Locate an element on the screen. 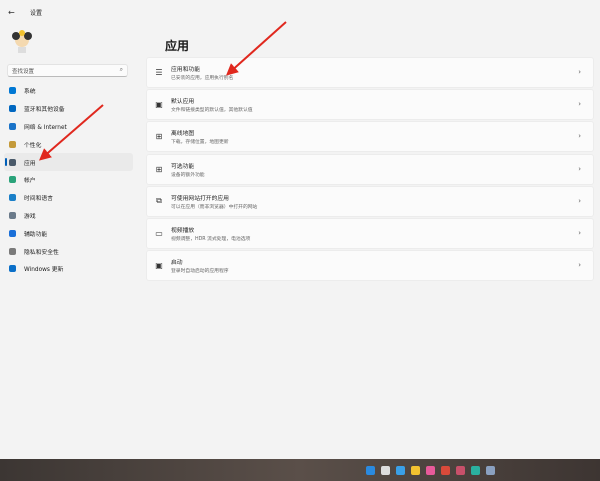 The height and width of the screenshot is (481, 600). default-apps-icon: ▣ is located at coordinates (159, 105).